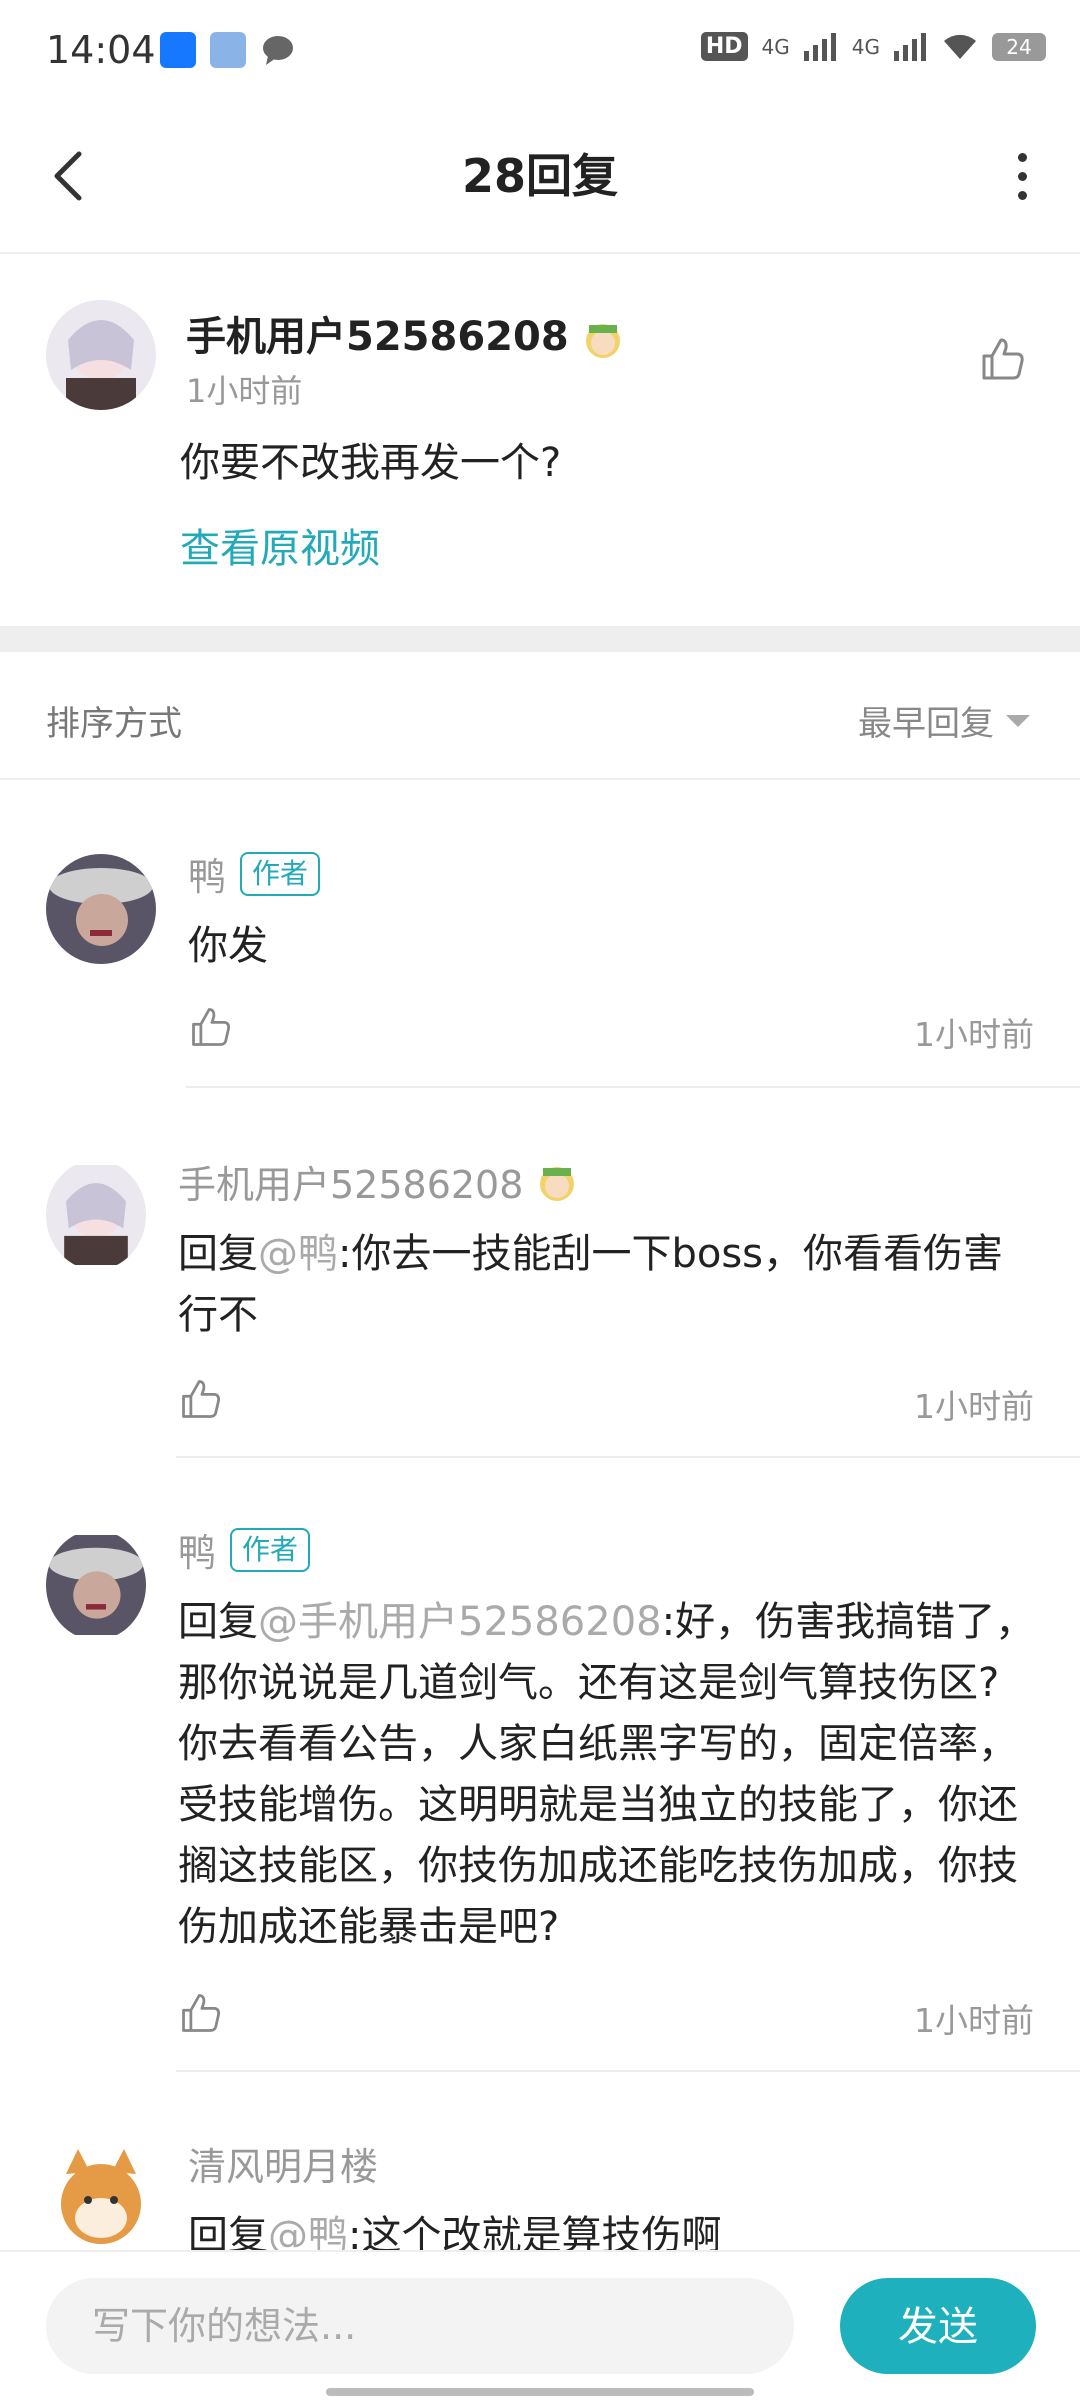 Image resolution: width=1080 pixels, height=2402 pixels. What do you see at coordinates (819, 46) in the screenshot?
I see `signal-bars-icon` at bounding box center [819, 46].